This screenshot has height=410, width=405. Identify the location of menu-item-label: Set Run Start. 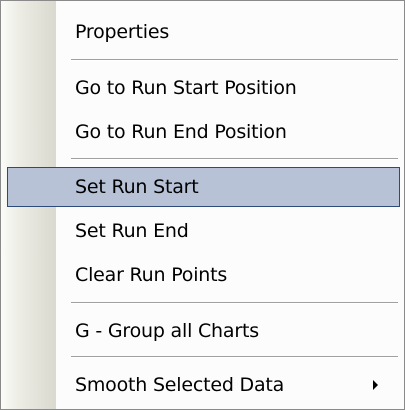
(137, 187).